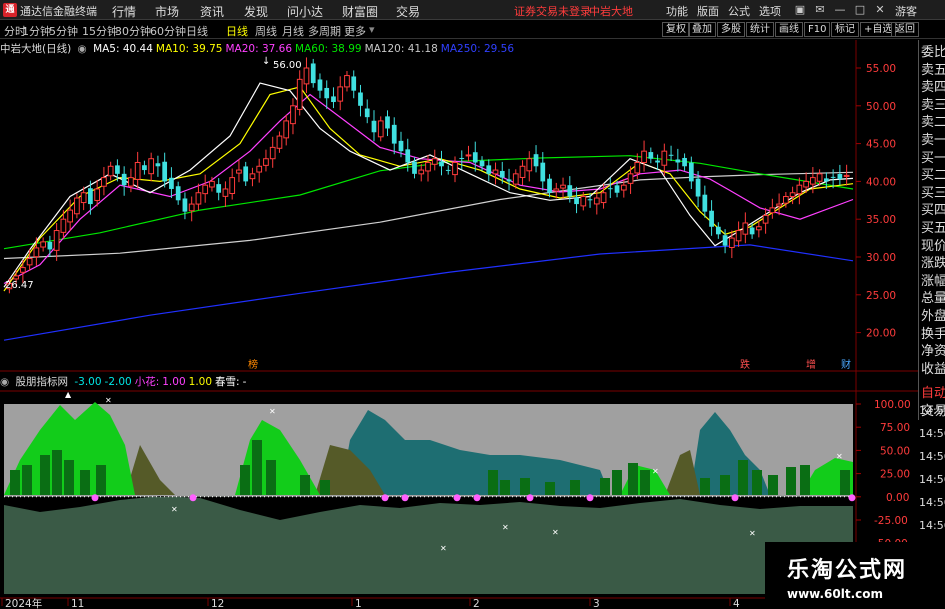 The height and width of the screenshot is (609, 945). Describe the element at coordinates (370, 603) in the screenshot. I see `date-axis: 2024年 11 12 1 2 3 4` at that location.